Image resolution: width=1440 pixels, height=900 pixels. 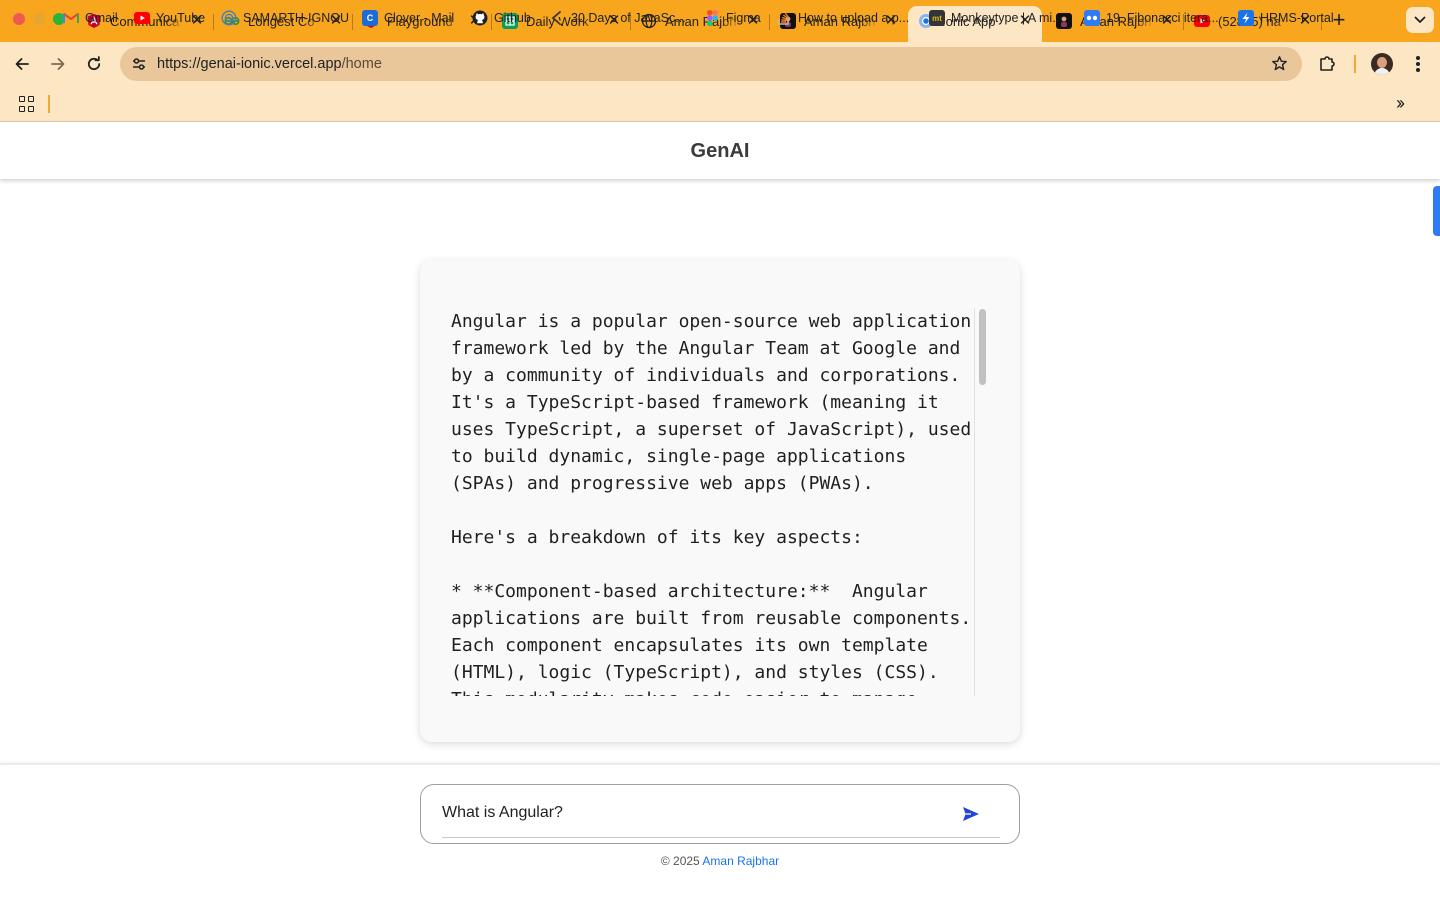 What do you see at coordinates (981, 502) in the screenshot?
I see `answer-scrollbar` at bounding box center [981, 502].